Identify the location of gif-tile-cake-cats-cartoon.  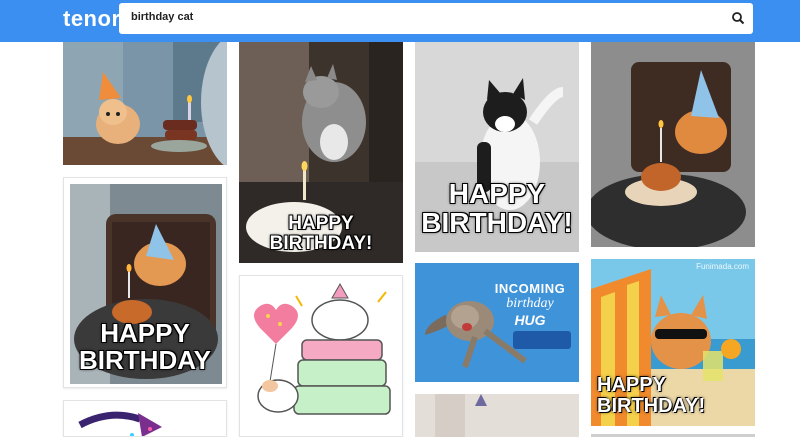
(321, 356).